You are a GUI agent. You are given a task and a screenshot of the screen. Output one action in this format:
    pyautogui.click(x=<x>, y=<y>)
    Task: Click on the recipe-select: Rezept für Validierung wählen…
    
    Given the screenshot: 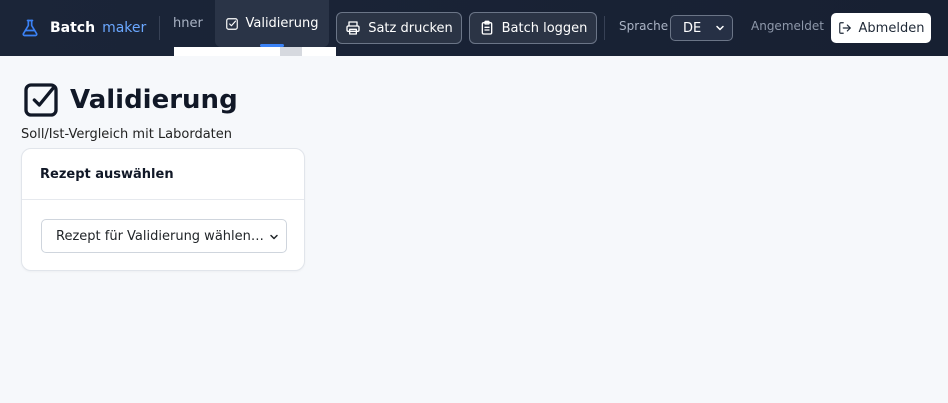 What is the action you would take?
    pyautogui.click(x=164, y=236)
    